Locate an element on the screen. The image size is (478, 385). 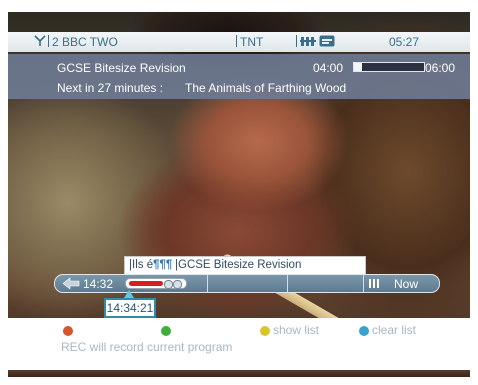
recorded-buffer-fill is located at coordinates (146, 283).